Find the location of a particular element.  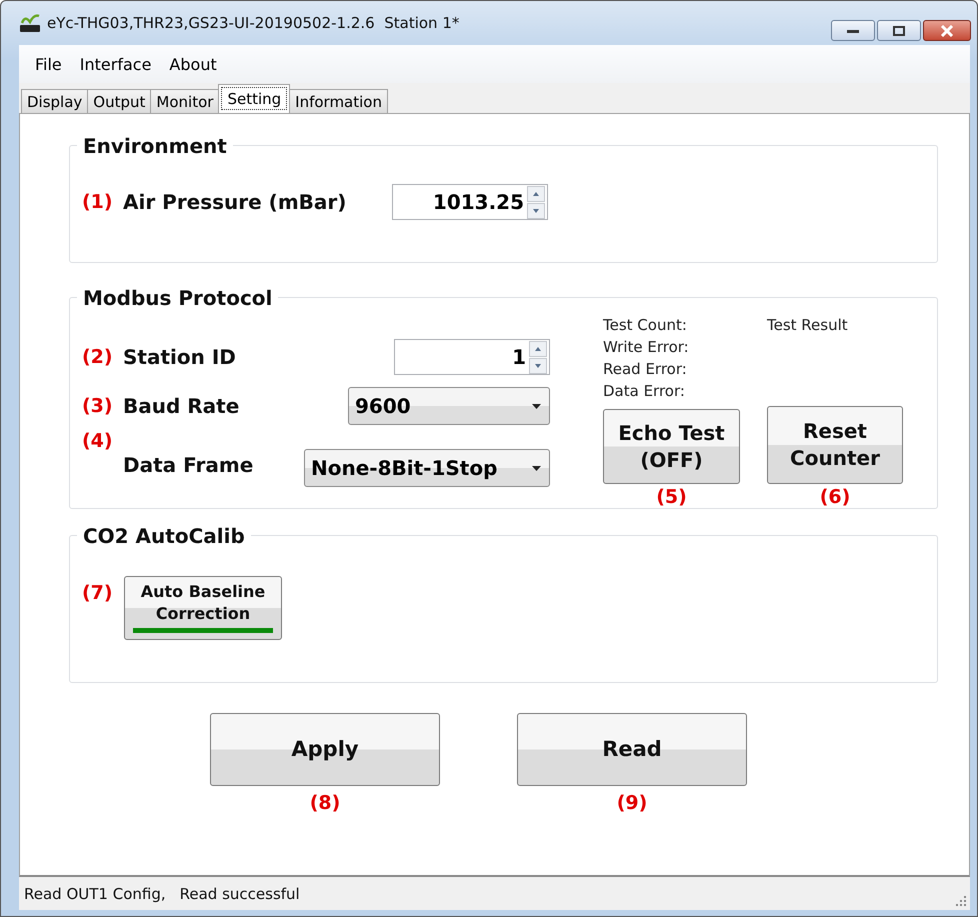

push-button: Read is located at coordinates (632, 749).